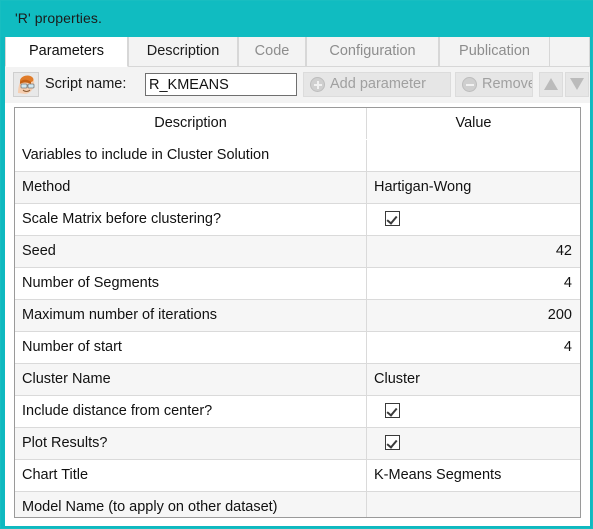 This screenshot has height=529, width=593. What do you see at coordinates (473, 379) in the screenshot?
I see `row-value: Cluster` at bounding box center [473, 379].